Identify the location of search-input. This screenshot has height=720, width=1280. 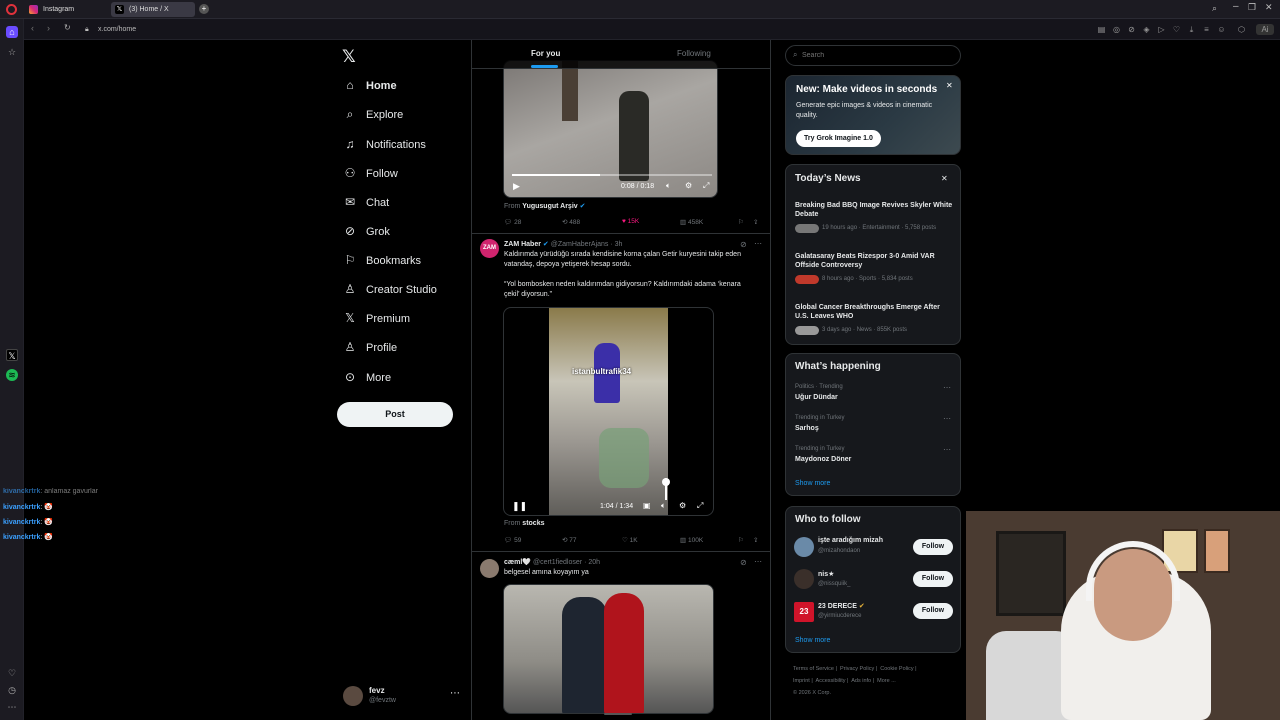
(877, 55).